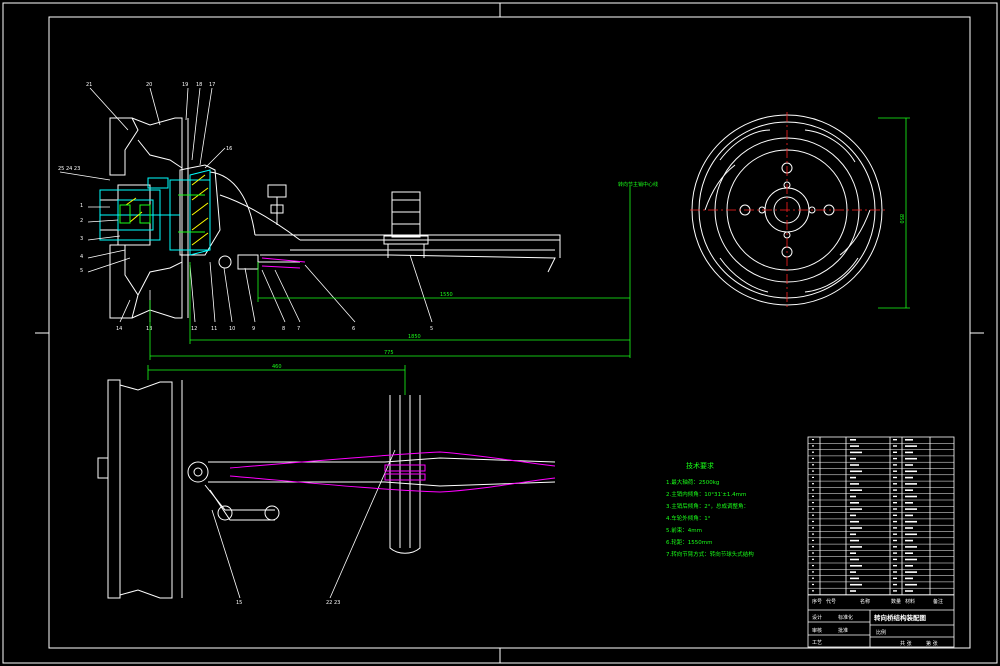  What do you see at coordinates (881, 632) in the screenshot?
I see `title-block-scale: 比例` at bounding box center [881, 632].